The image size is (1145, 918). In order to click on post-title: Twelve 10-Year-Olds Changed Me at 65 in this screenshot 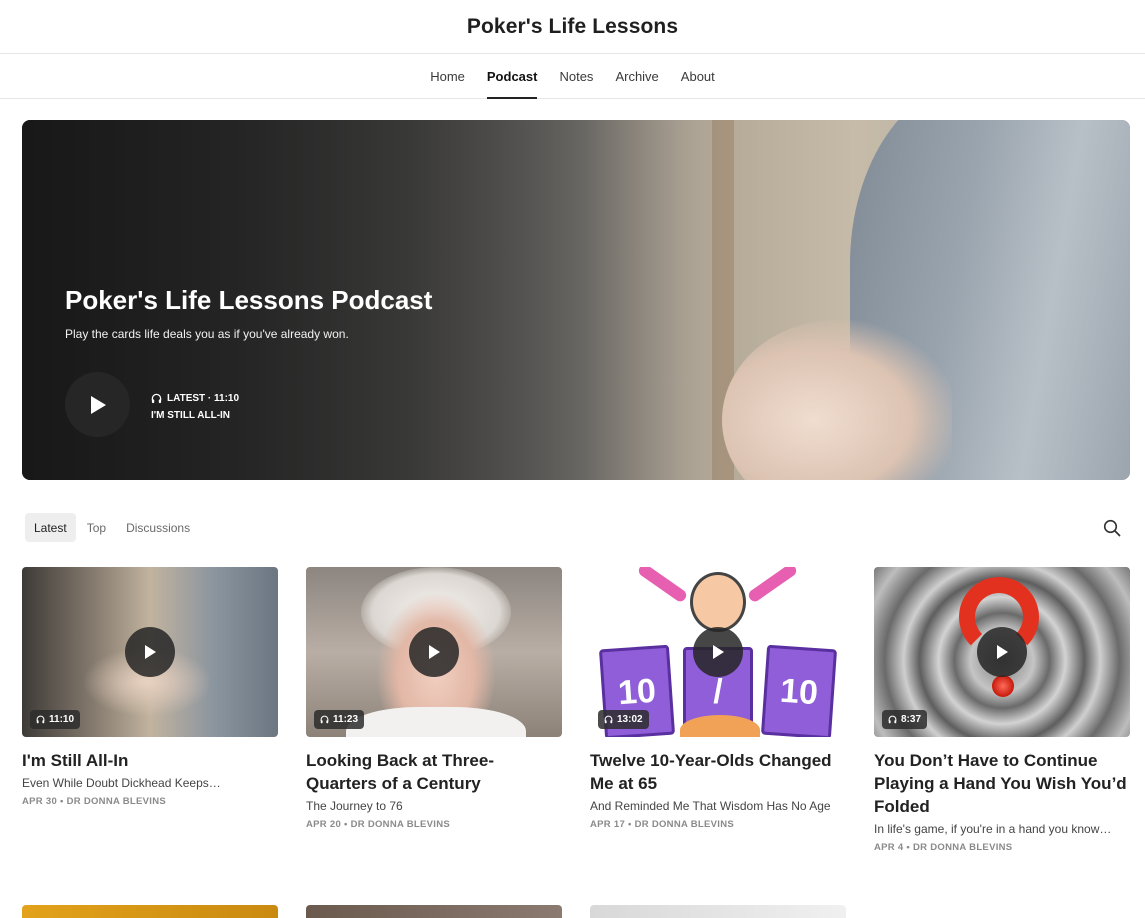, I will do `click(718, 772)`.